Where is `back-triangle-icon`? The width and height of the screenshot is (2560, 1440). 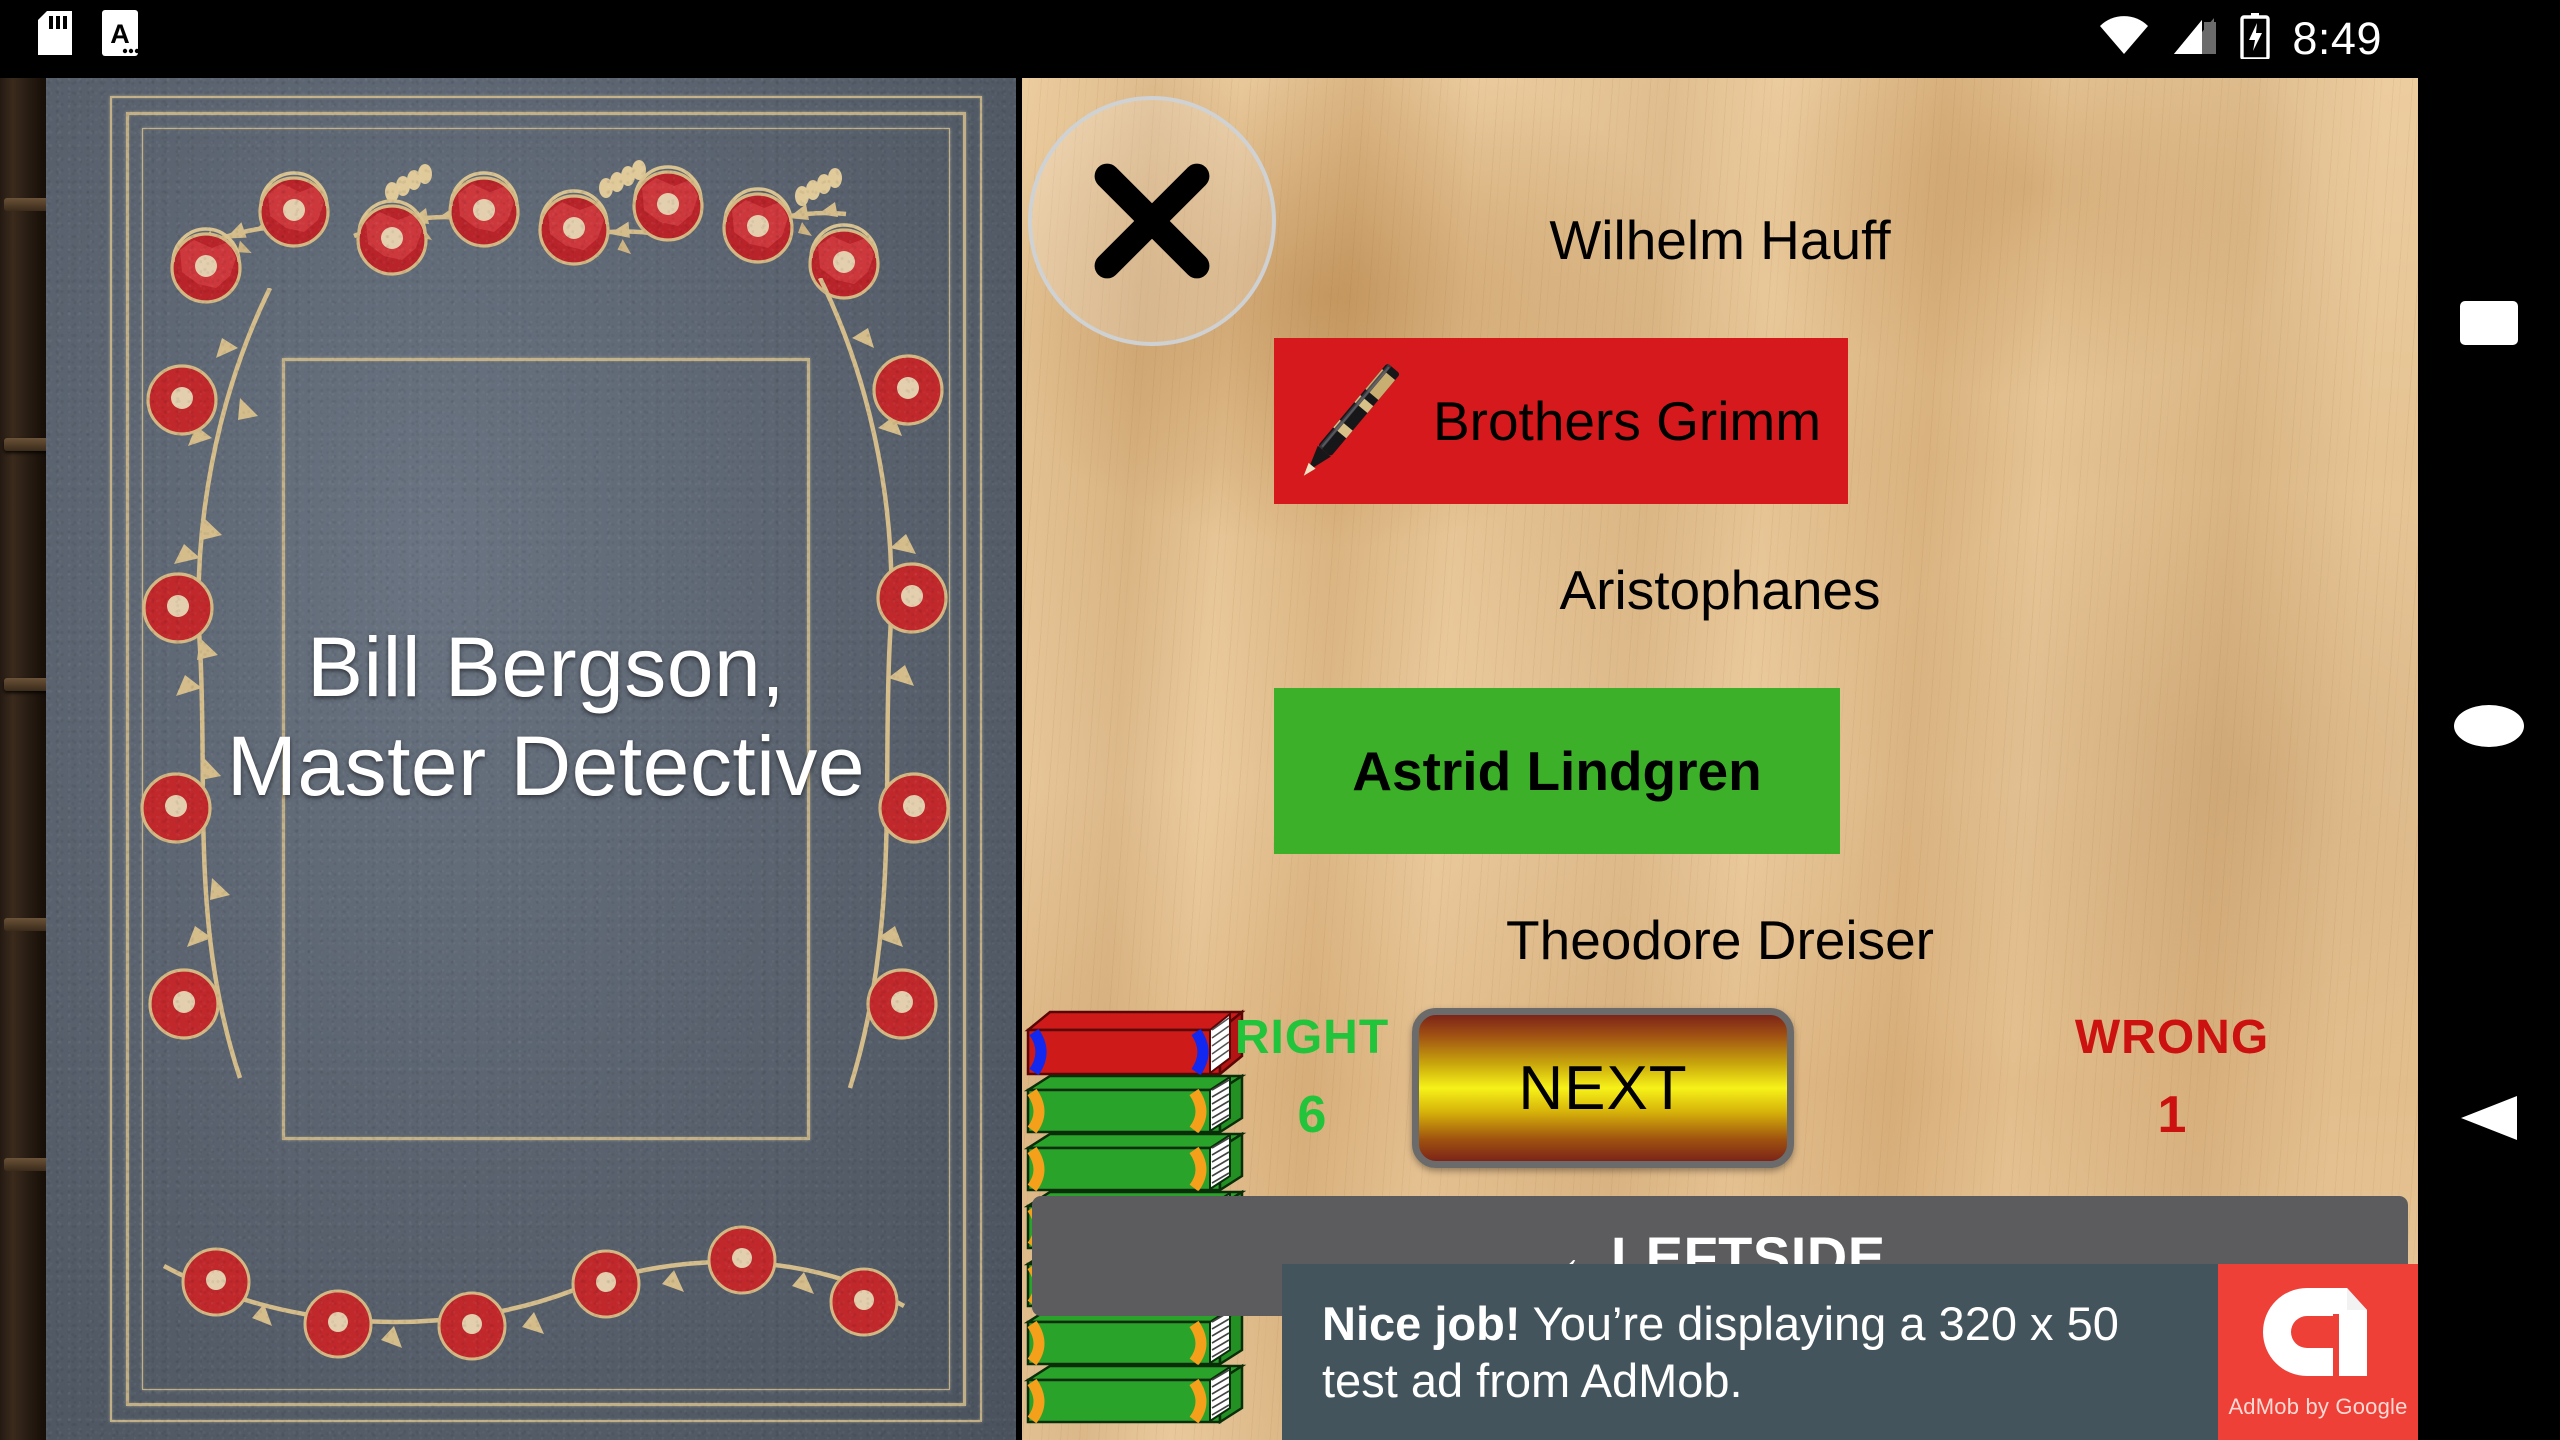
back-triangle-icon is located at coordinates (2489, 1118).